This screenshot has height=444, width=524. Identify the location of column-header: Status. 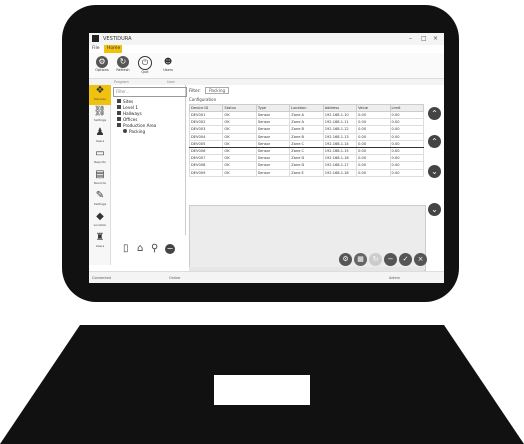
(239, 108).